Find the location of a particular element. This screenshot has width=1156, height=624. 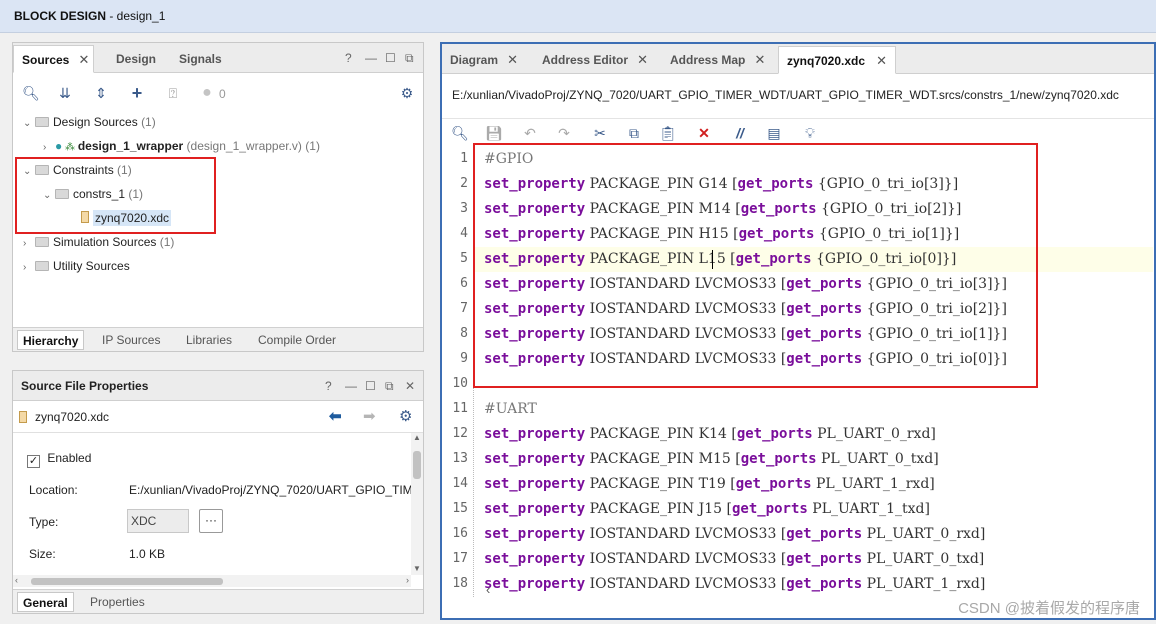

enabled-checkbox: ✓ is located at coordinates (33, 461).